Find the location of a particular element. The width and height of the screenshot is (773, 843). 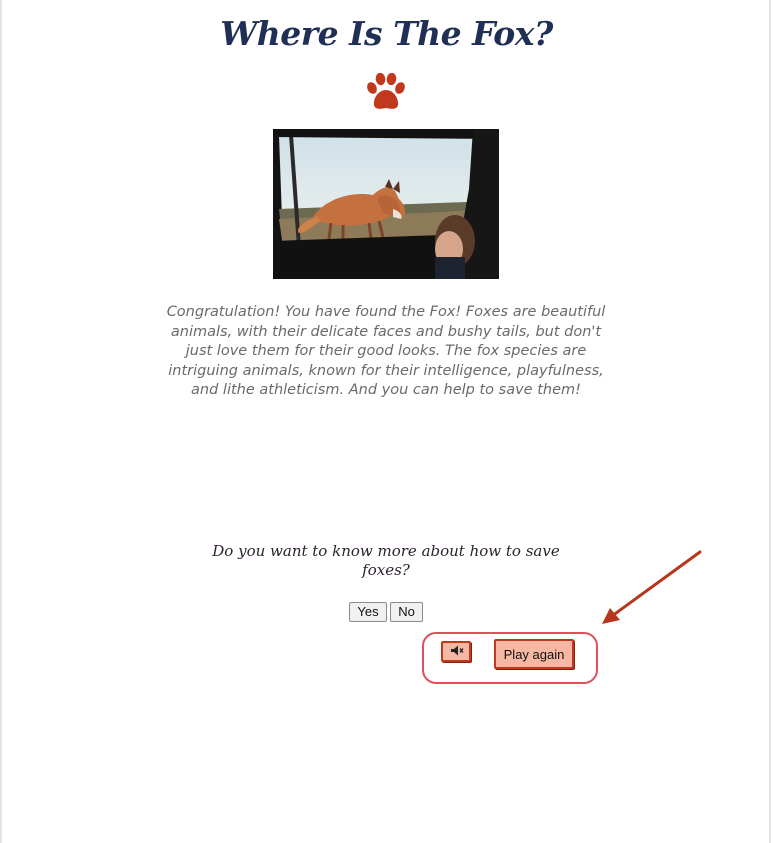

game-title: Where Is The Fox? is located at coordinates (386, 33).